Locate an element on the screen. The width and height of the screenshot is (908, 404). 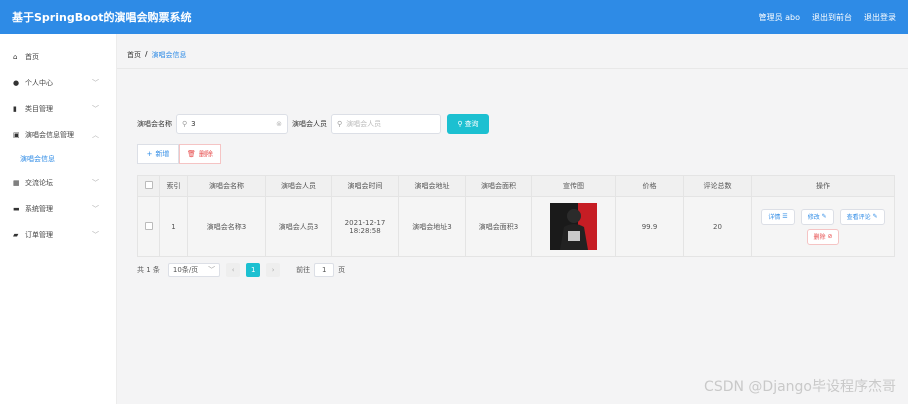
column-header: 演唱会面积 is located at coordinates (498, 186).